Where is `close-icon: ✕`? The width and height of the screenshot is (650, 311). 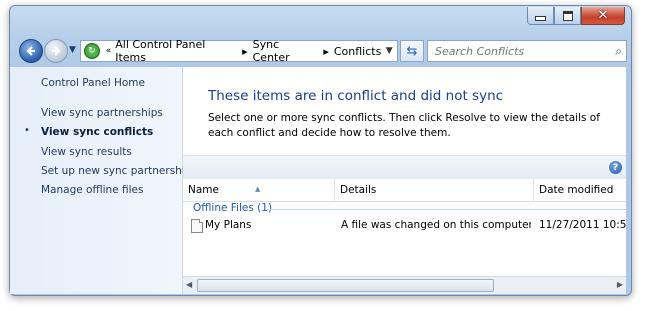 close-icon: ✕ is located at coordinates (603, 15).